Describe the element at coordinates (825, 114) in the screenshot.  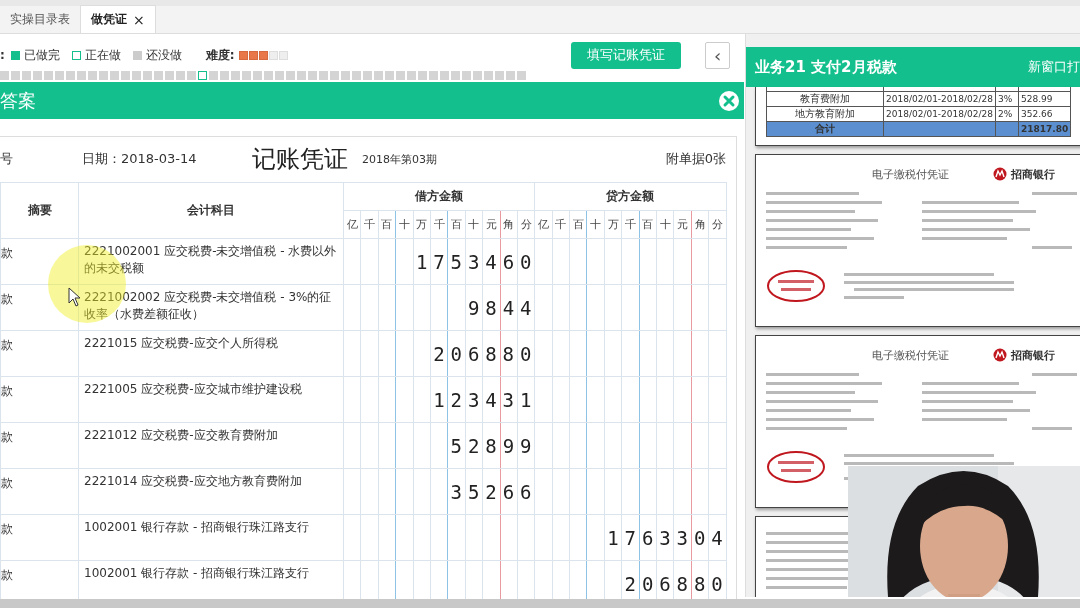
I see `table-cell: 地方教育附加` at that location.